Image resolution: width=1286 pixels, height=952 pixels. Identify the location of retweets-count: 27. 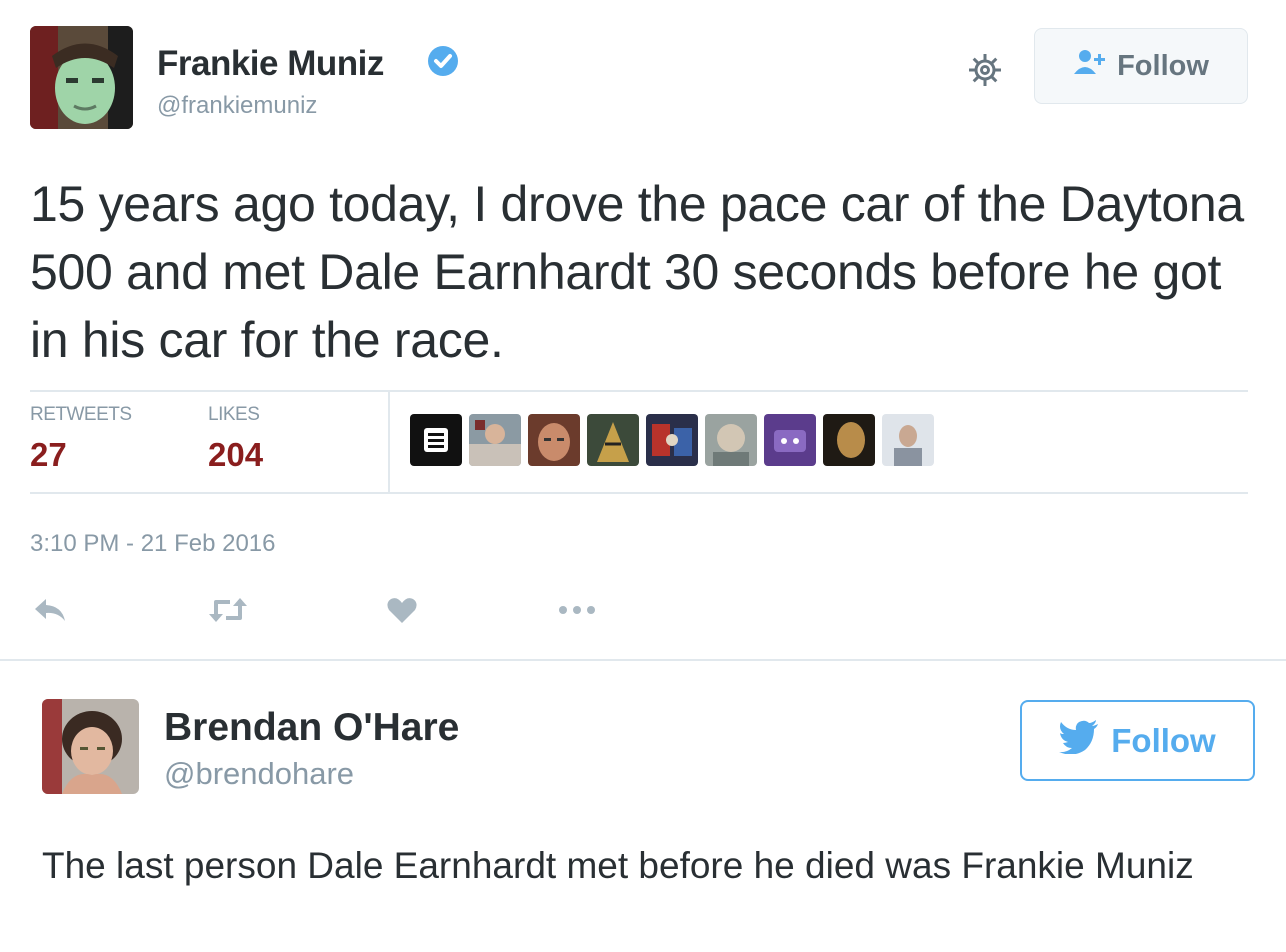
(48, 455).